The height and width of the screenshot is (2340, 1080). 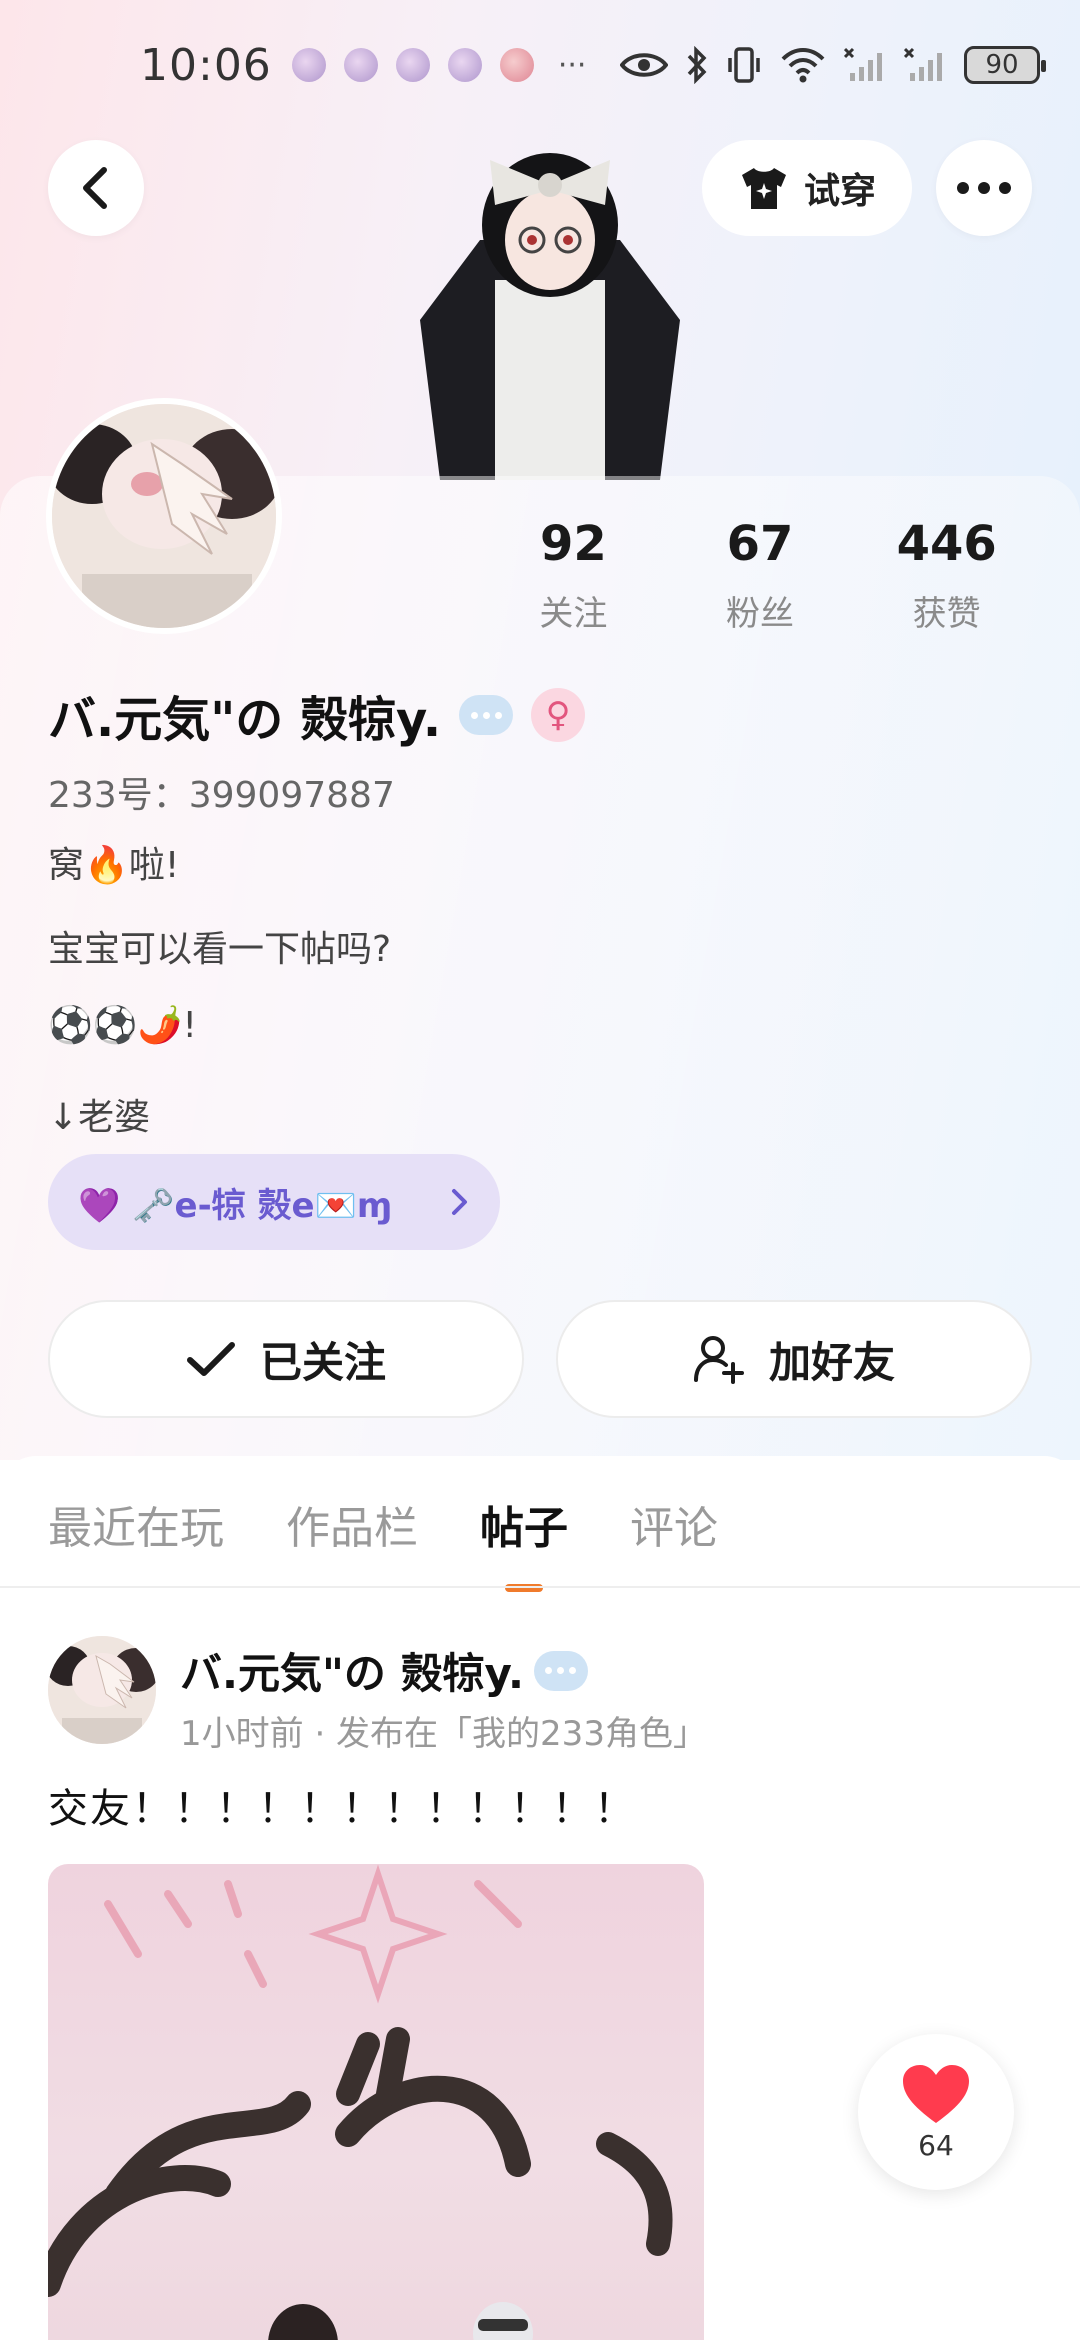 What do you see at coordinates (558, 715) in the screenshot?
I see `female-gender-icon: ♀` at bounding box center [558, 715].